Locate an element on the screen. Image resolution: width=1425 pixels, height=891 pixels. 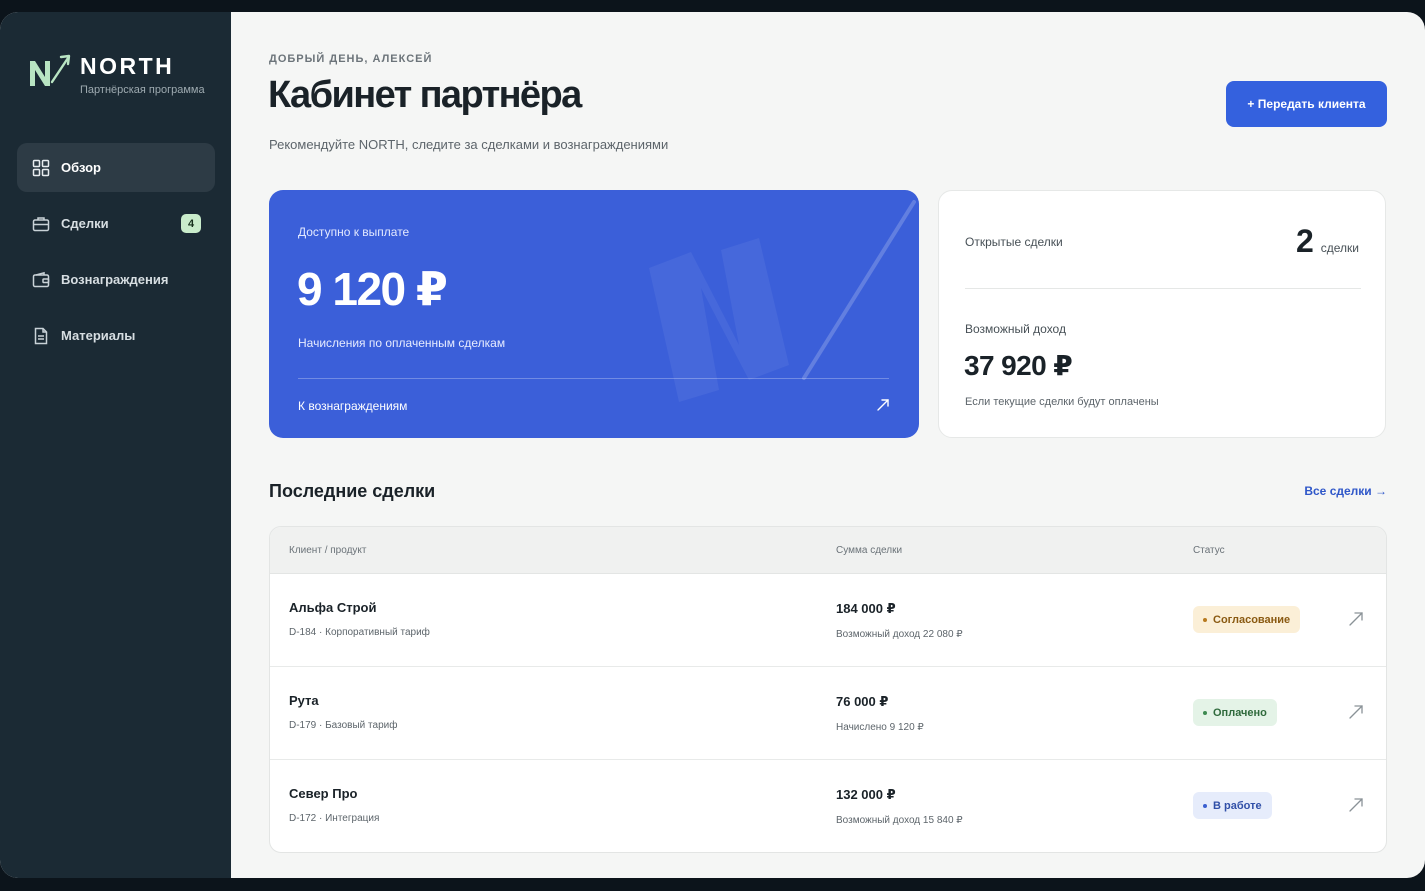
payout-note: Начисления по оплаченным сделкам is located at coordinates (402, 343).